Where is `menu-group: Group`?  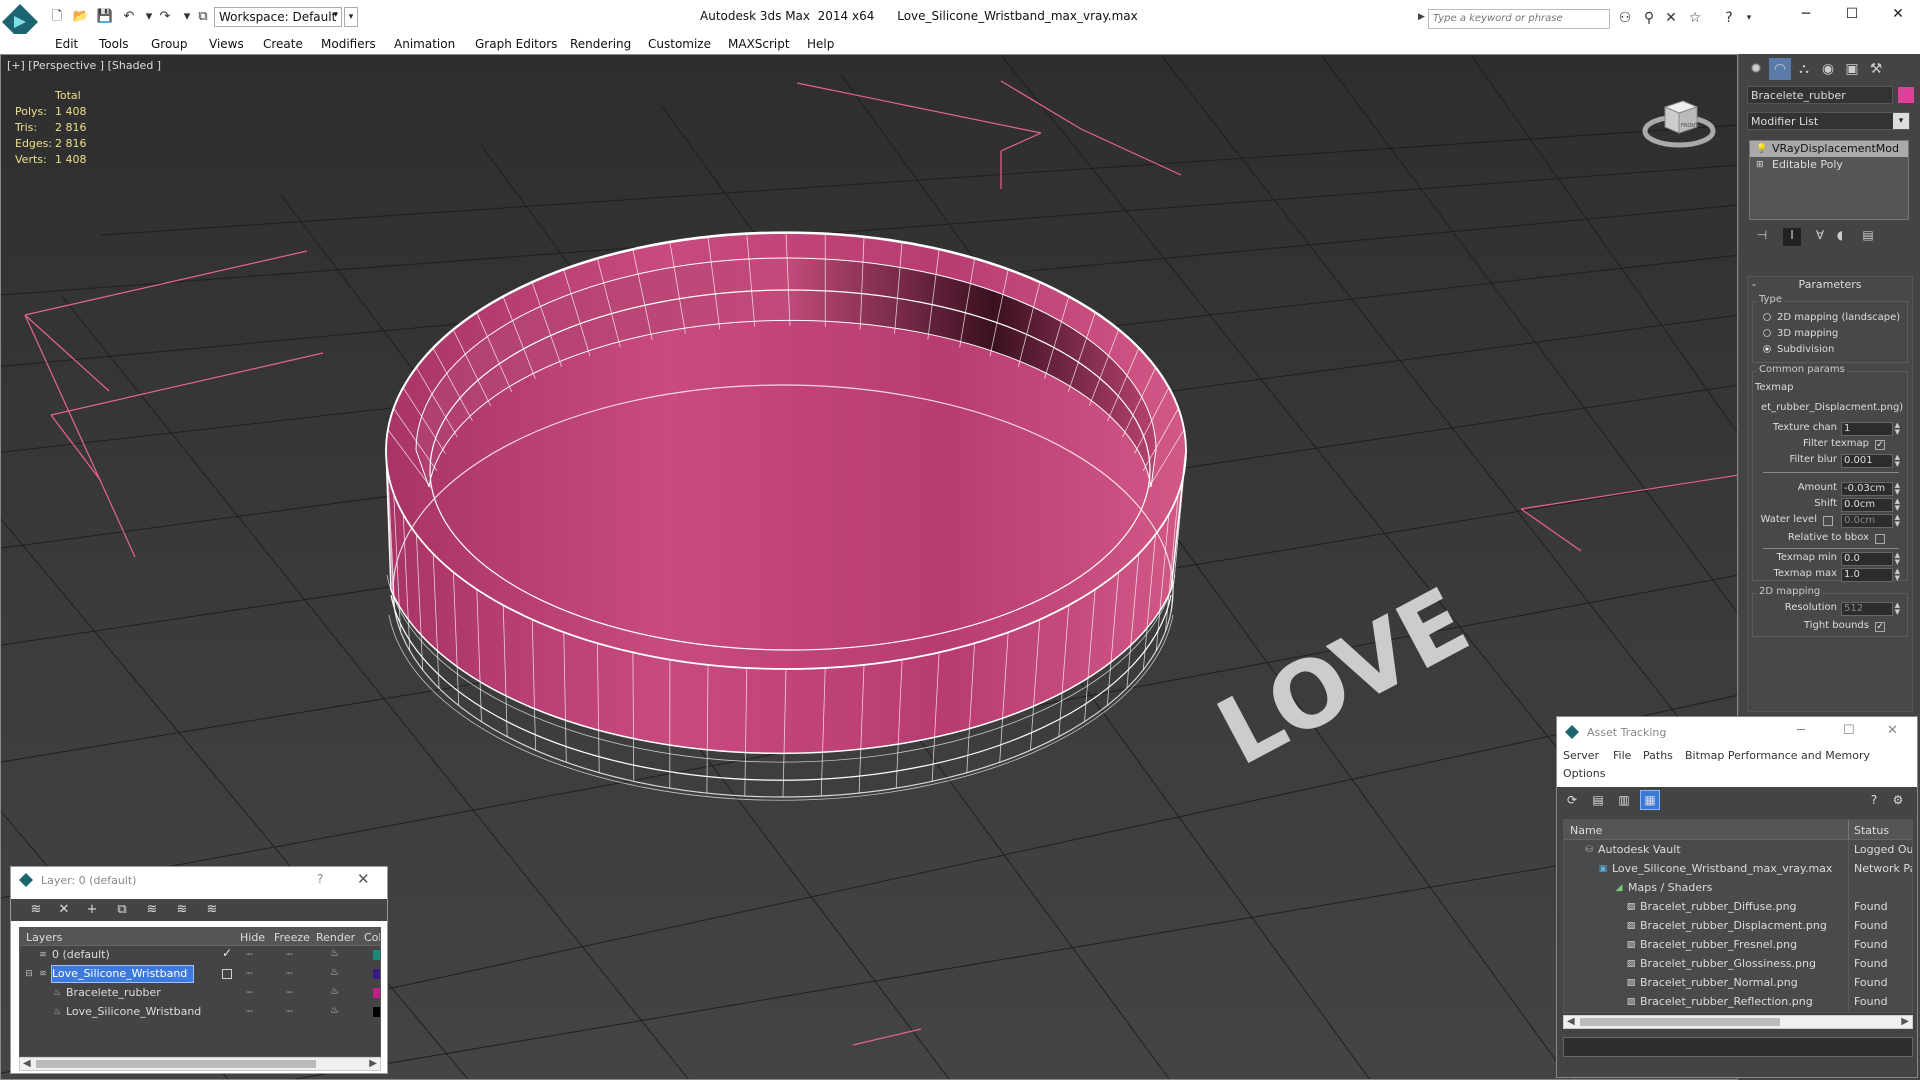 menu-group: Group is located at coordinates (169, 44).